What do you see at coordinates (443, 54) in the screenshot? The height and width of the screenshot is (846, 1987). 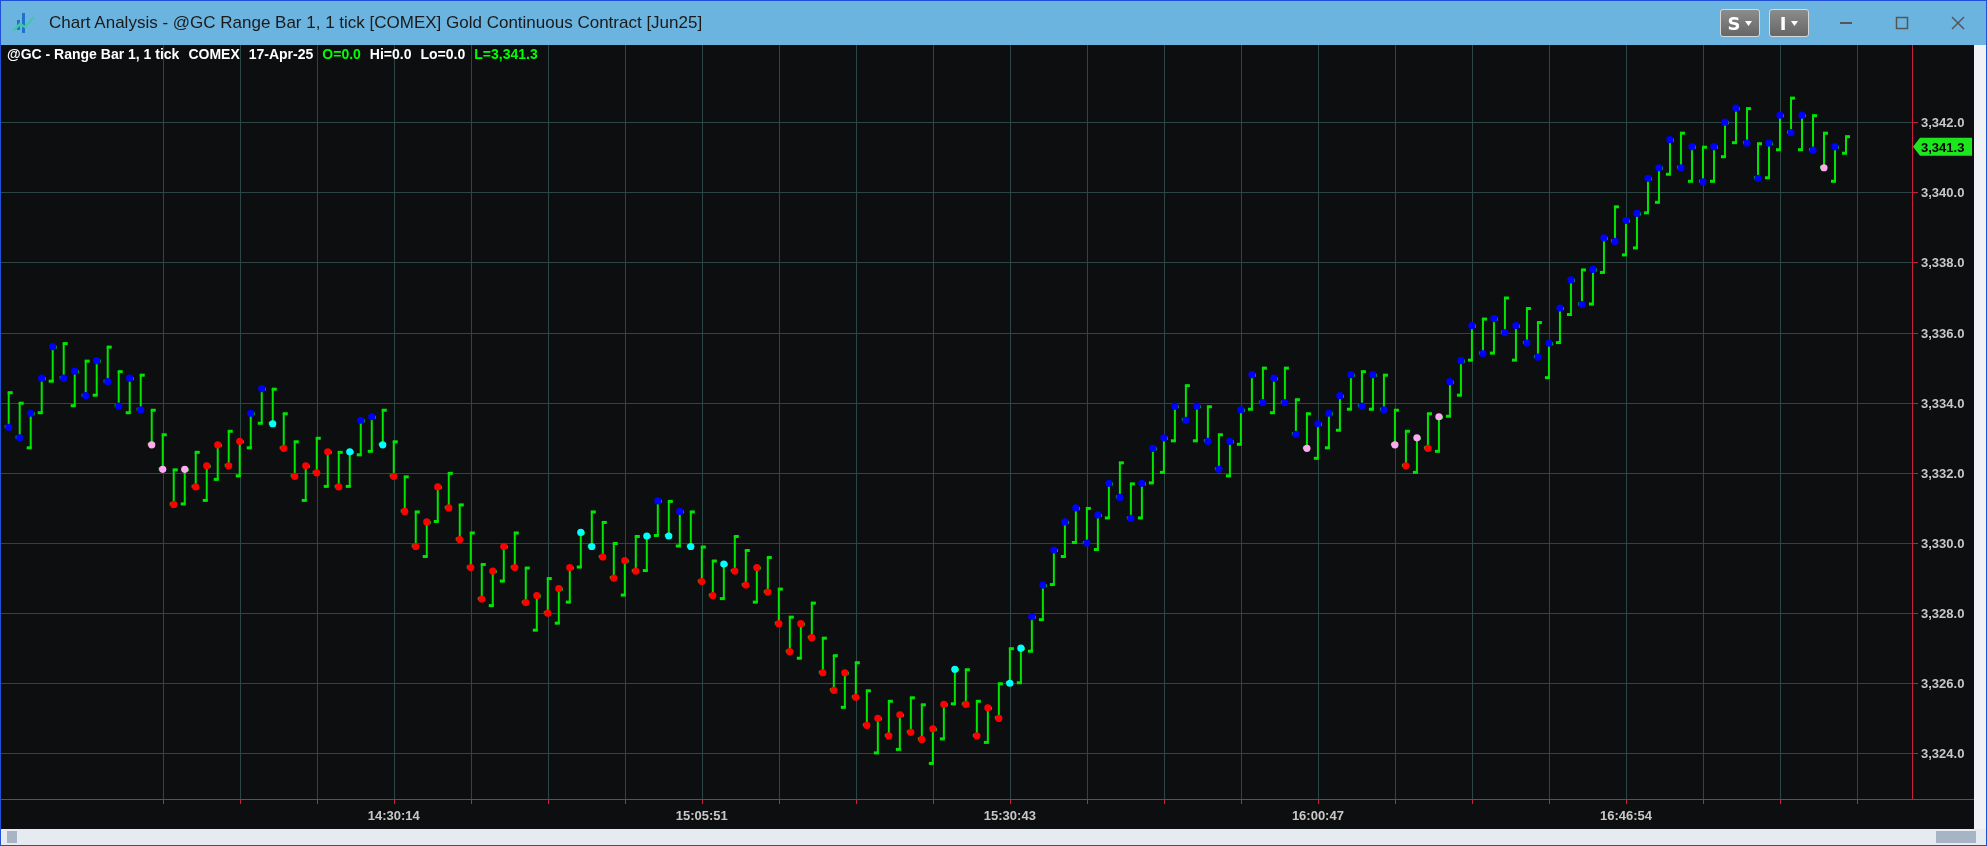 I see `header-text: Lo=0.0` at bounding box center [443, 54].